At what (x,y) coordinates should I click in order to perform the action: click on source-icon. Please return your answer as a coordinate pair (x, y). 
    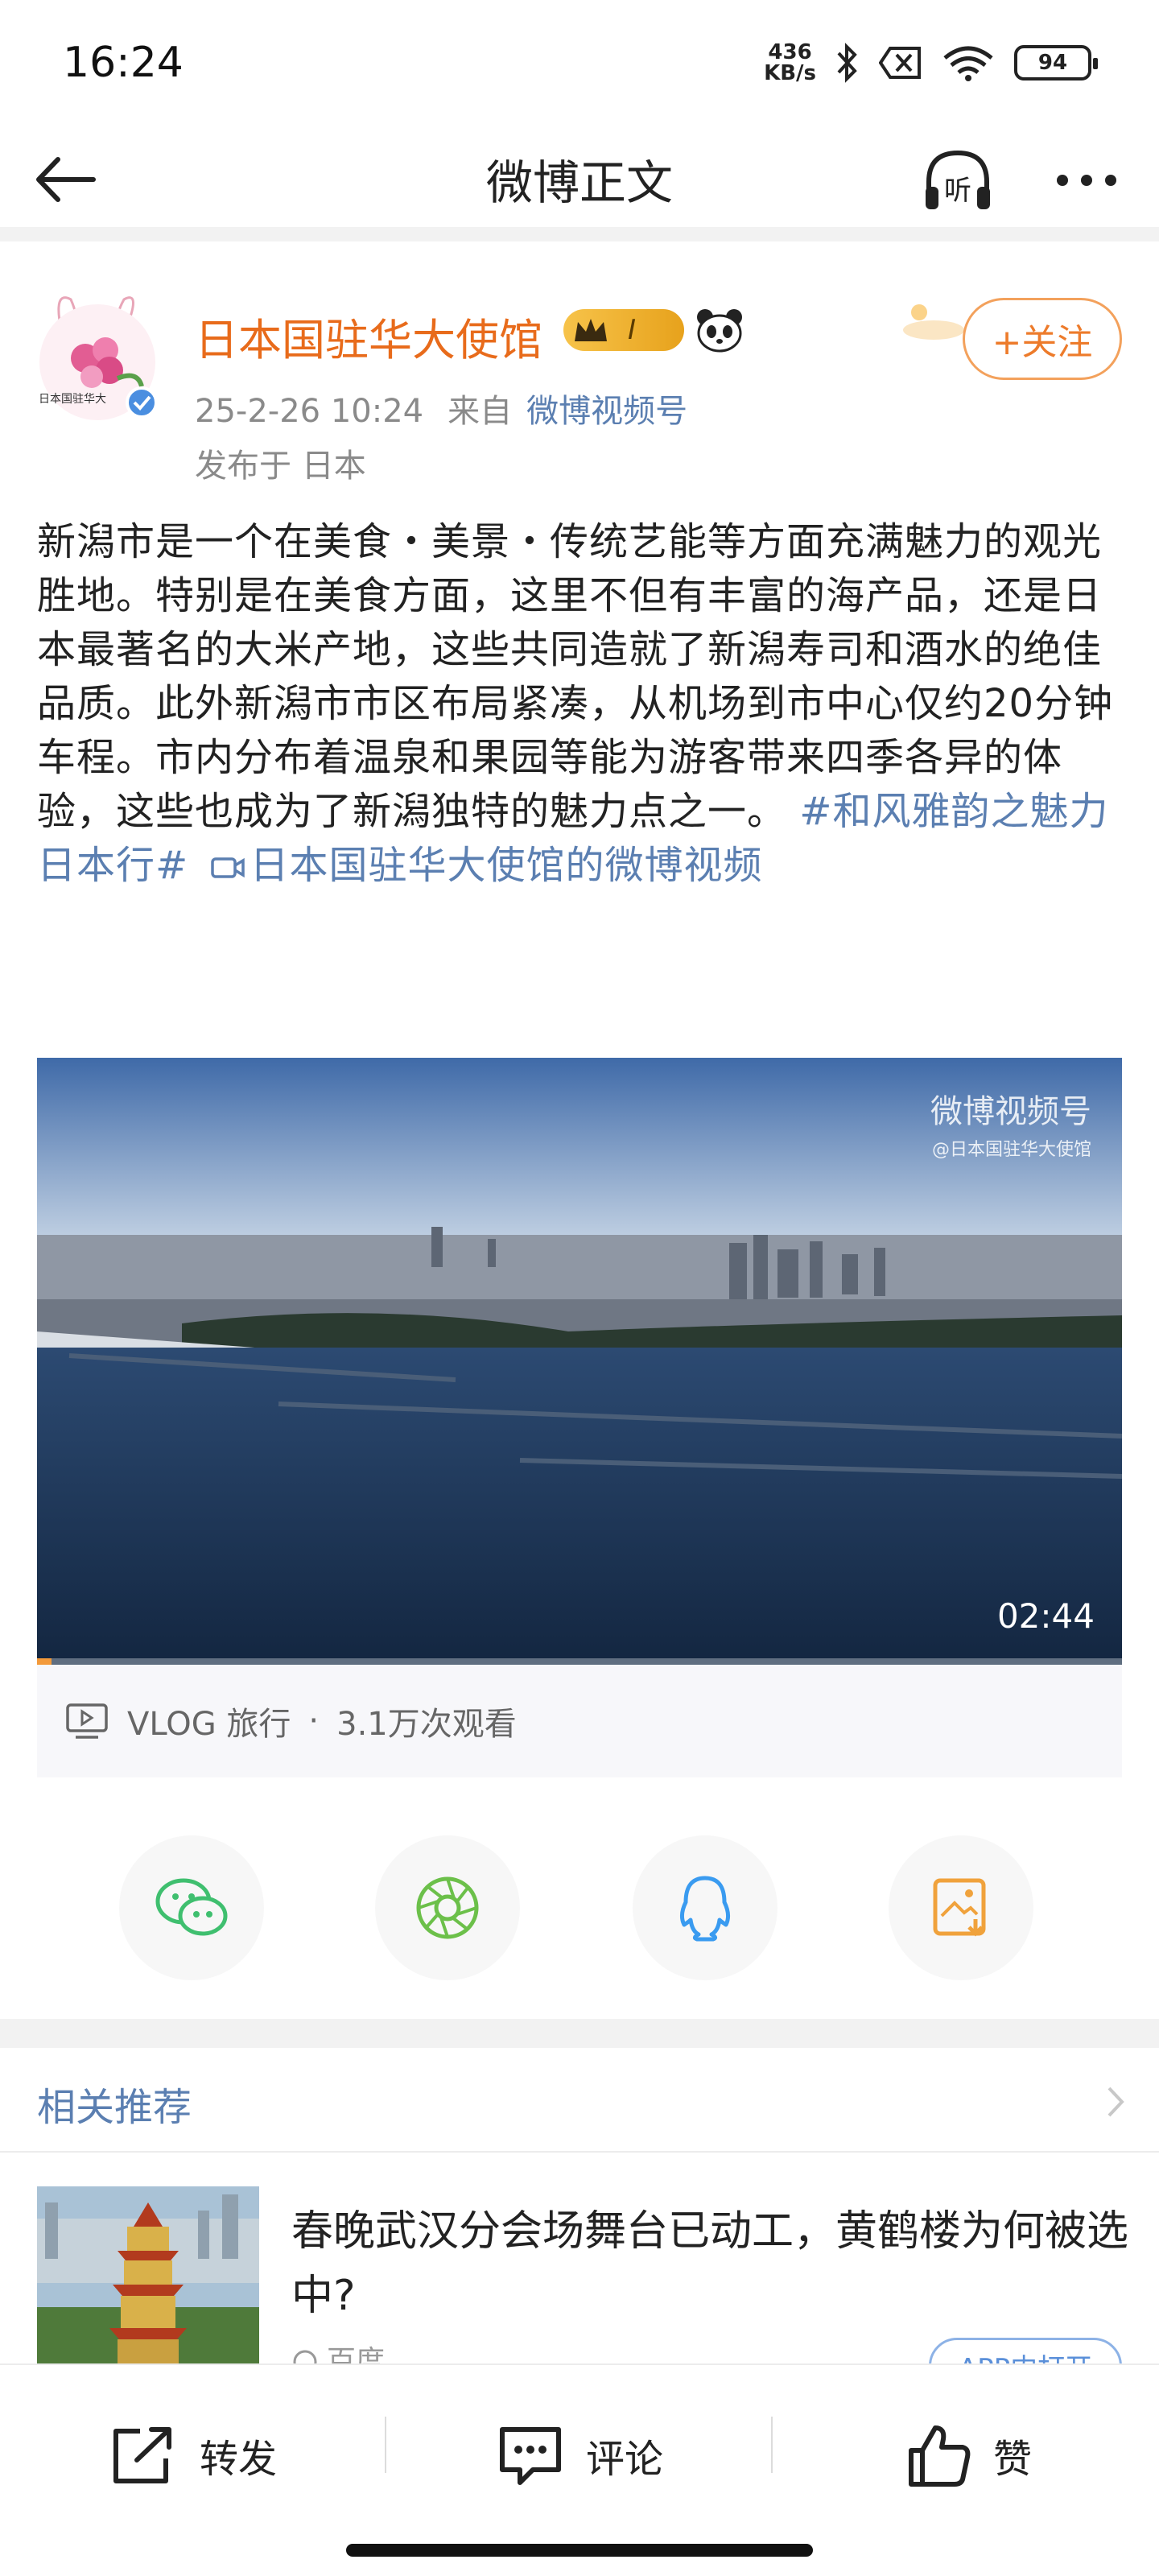
    Looking at the image, I should click on (305, 2356).